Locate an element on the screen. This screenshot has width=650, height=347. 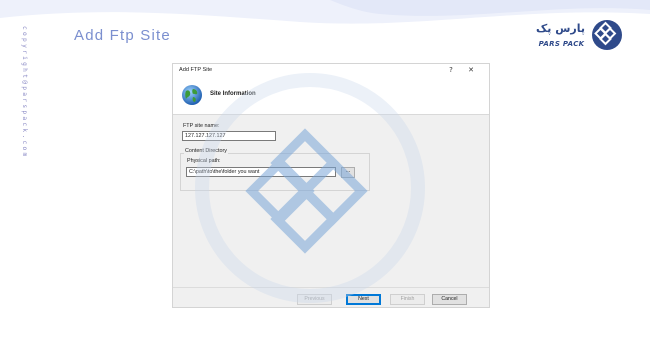
ftp-site-name-label: FTP site name: is located at coordinates (201, 126).